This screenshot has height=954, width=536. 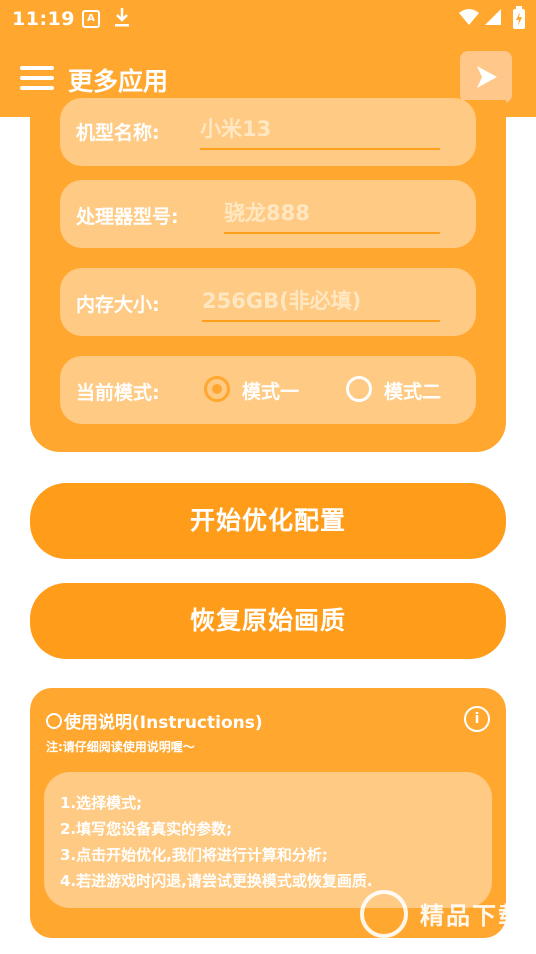 I want to click on page-title: 更多应用, so click(x=118, y=81).